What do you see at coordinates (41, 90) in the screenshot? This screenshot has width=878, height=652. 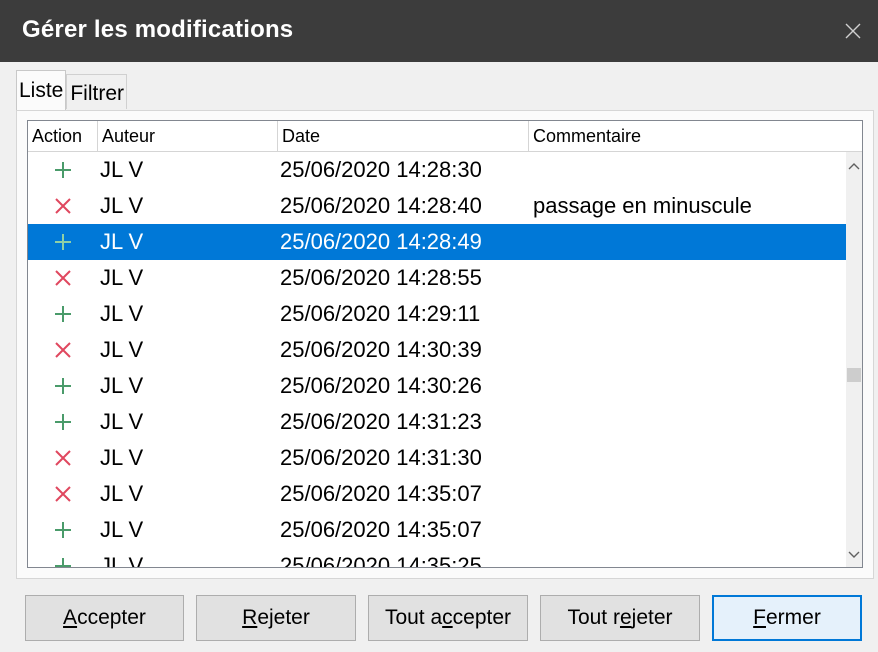 I see `tab-liste: Liste` at bounding box center [41, 90].